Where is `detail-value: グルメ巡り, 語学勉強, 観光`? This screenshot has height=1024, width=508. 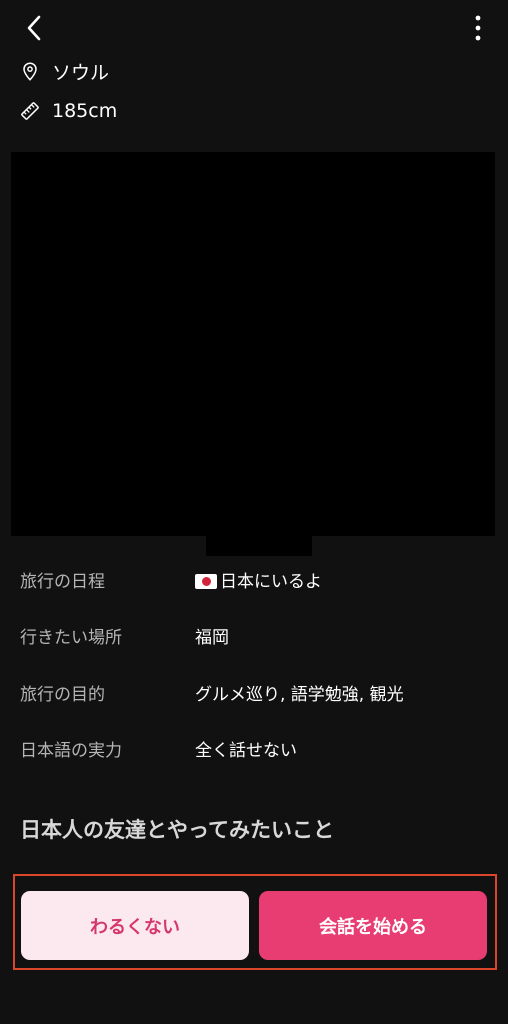
detail-value: グルメ巡り, 語学勉強, 観光 is located at coordinates (299, 694).